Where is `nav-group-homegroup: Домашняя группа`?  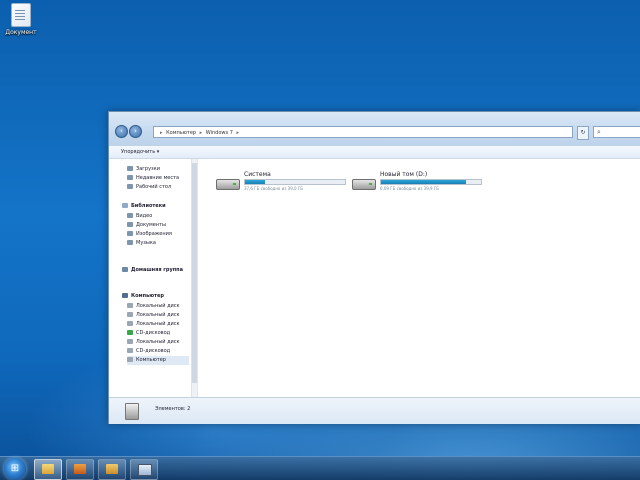 nav-group-homegroup: Домашняя группа is located at coordinates (152, 270).